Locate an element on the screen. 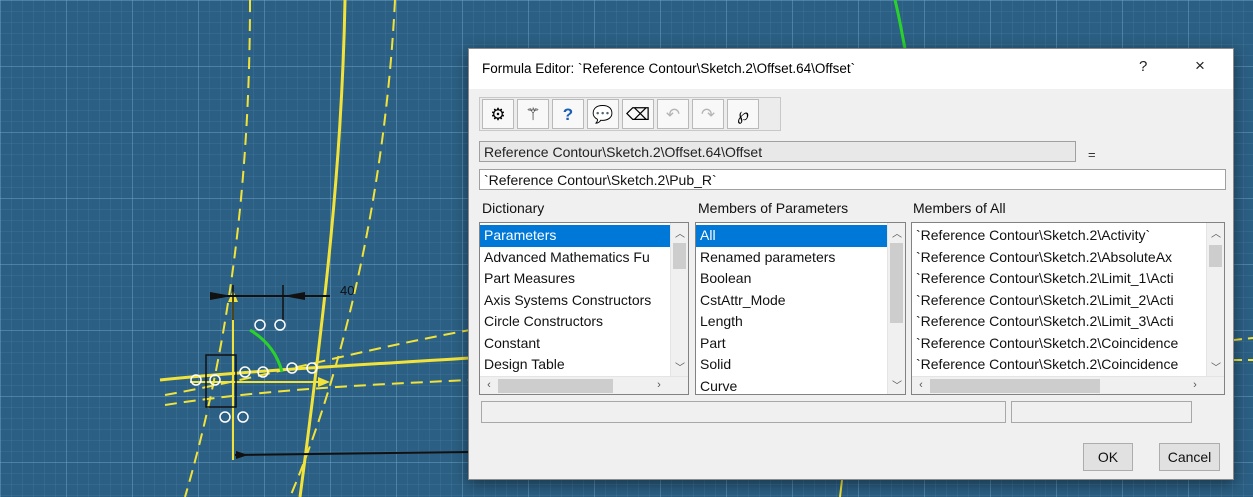  bottom-dimension-arrow is located at coordinates (242, 455).